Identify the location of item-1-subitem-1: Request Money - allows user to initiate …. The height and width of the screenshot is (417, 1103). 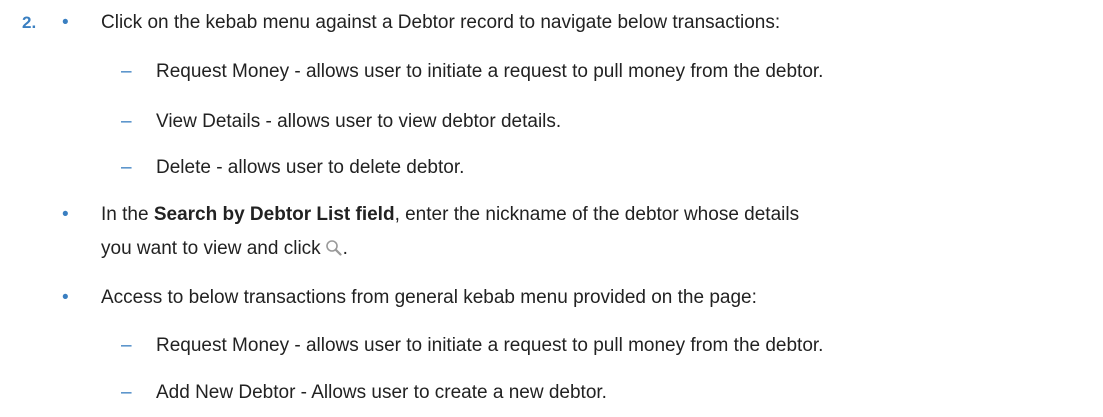
(490, 71).